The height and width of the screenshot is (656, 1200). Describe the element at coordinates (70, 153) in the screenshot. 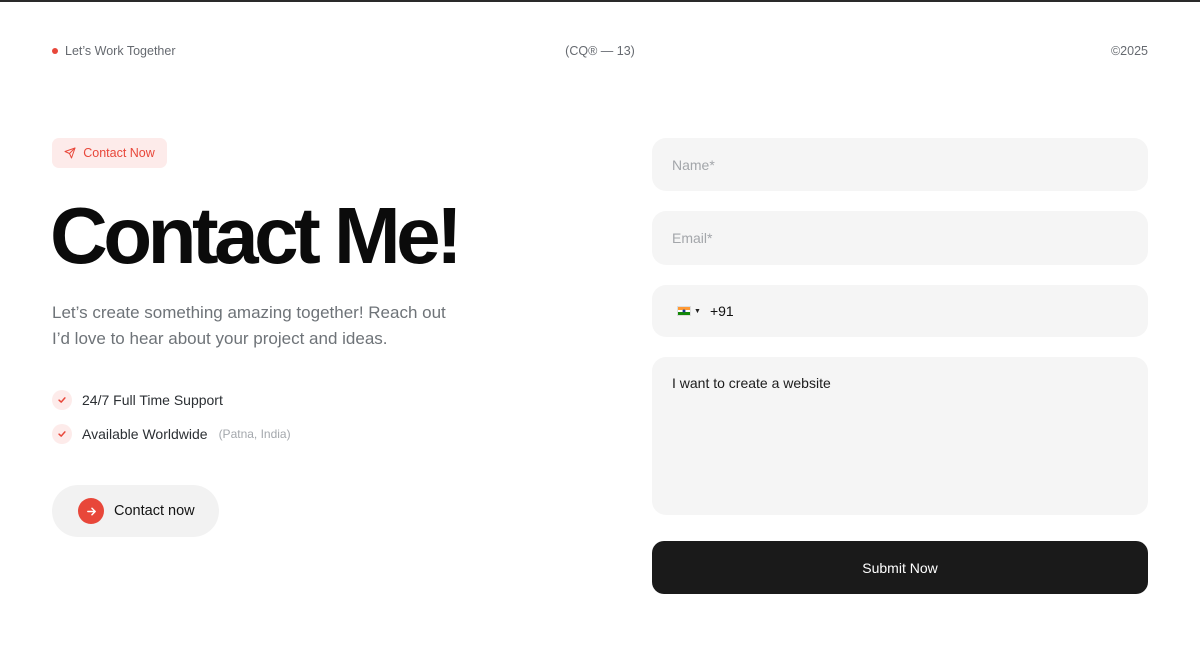

I see `send-icon` at that location.